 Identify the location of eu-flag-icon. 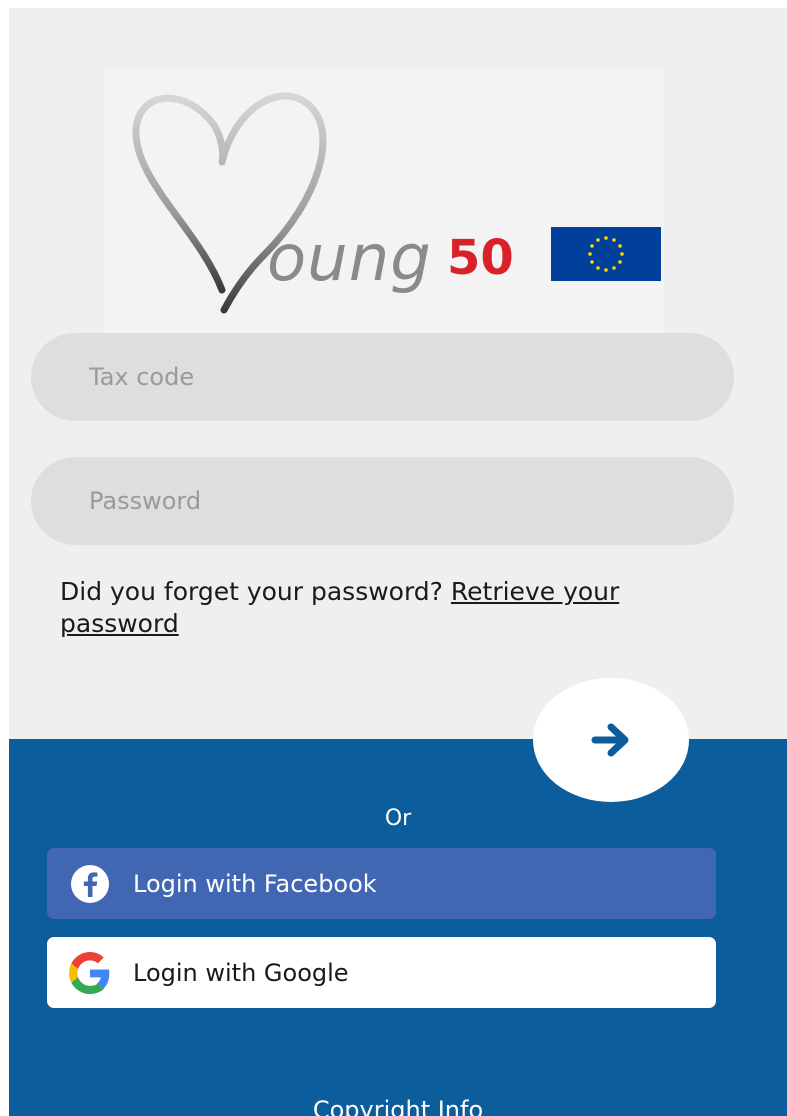
(606, 254).